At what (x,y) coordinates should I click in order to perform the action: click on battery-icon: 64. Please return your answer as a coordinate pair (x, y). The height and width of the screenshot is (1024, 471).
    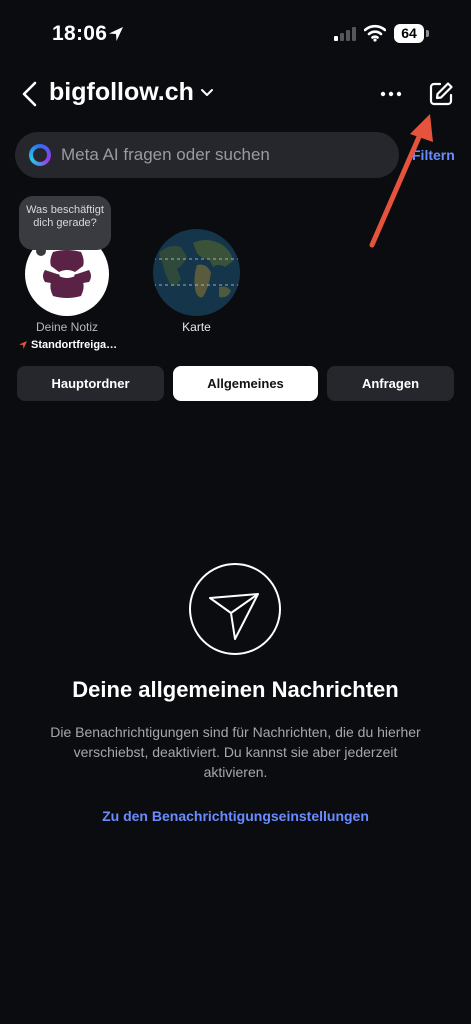
    Looking at the image, I should click on (409, 33).